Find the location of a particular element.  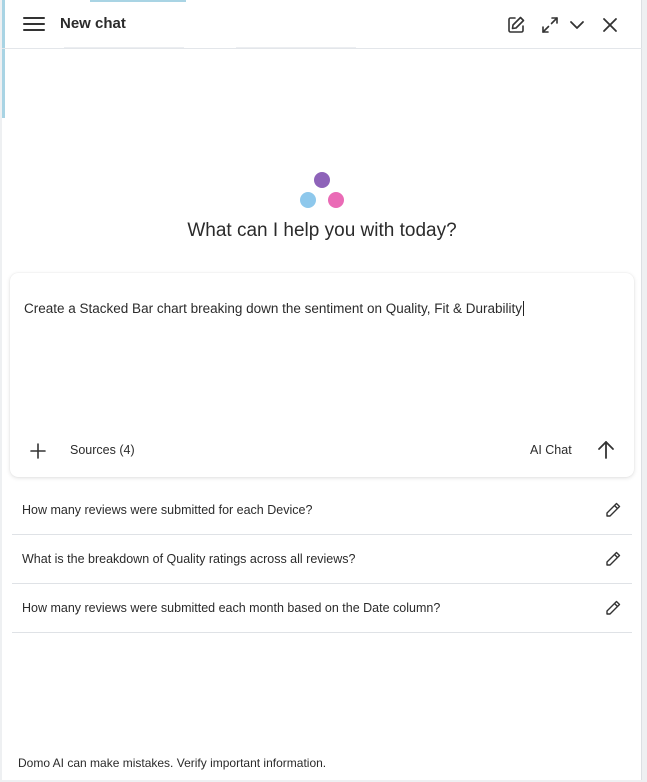

greeting-heading: What can I help you with today? is located at coordinates (322, 230).